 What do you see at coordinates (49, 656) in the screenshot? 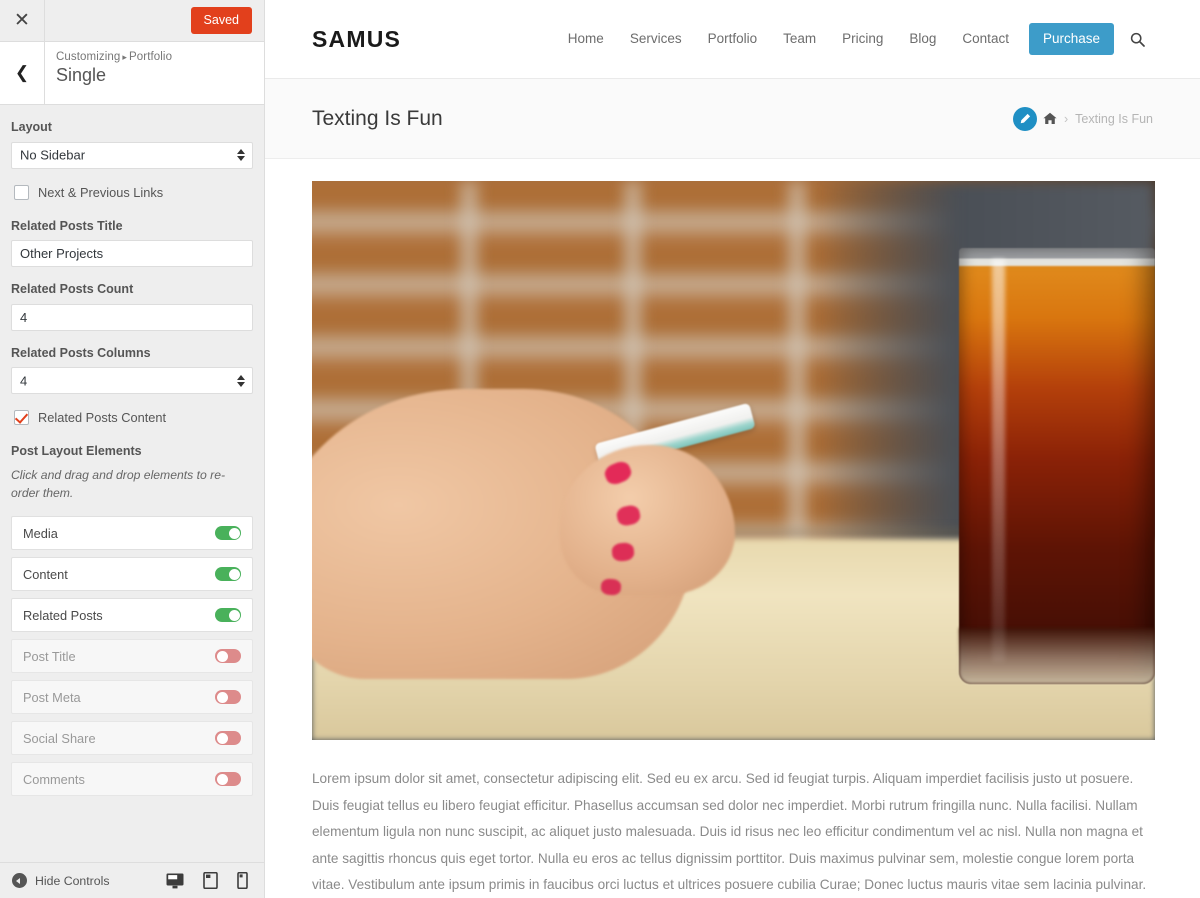
I see `list-item-label: Post Title` at bounding box center [49, 656].